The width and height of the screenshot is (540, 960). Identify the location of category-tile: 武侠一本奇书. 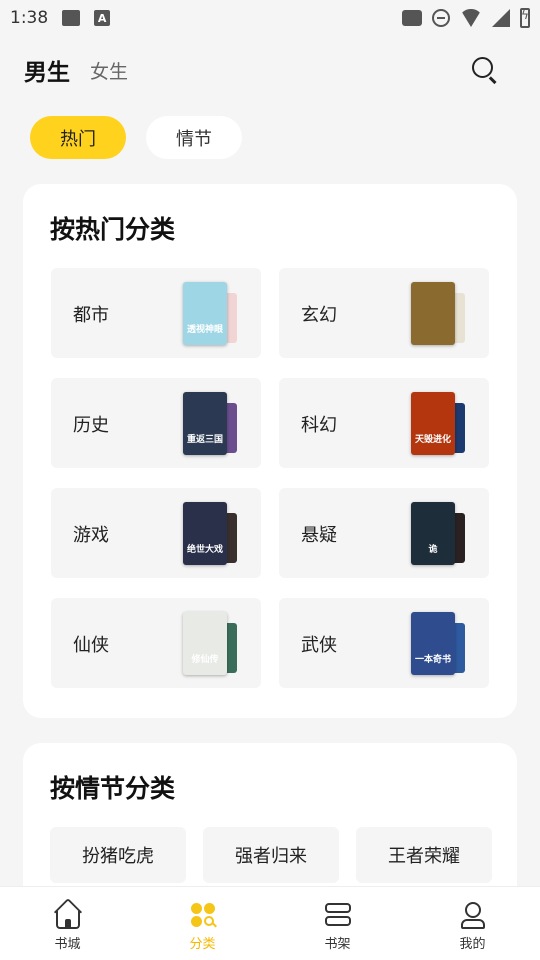
(384, 643).